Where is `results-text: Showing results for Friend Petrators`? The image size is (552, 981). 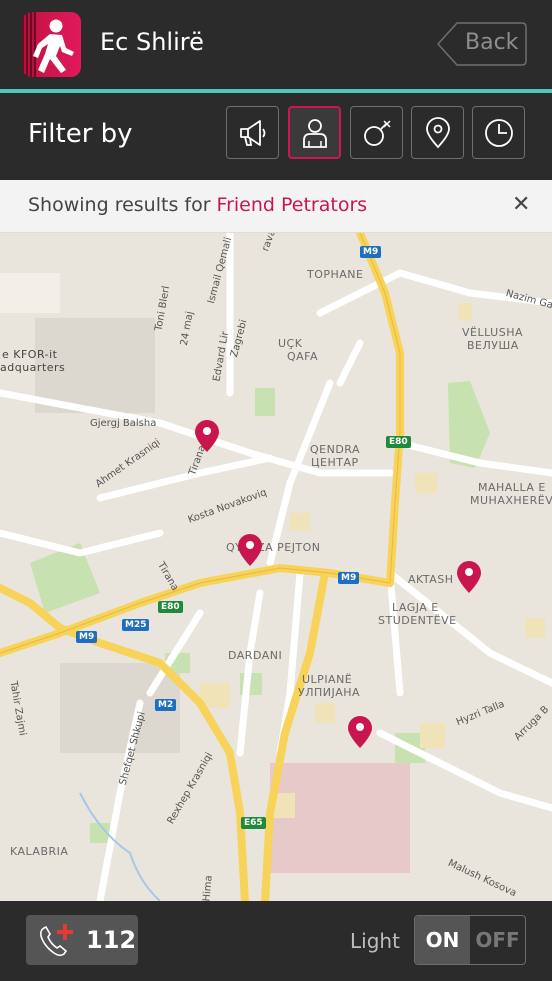 results-text: Showing results for Friend Petrators is located at coordinates (197, 205).